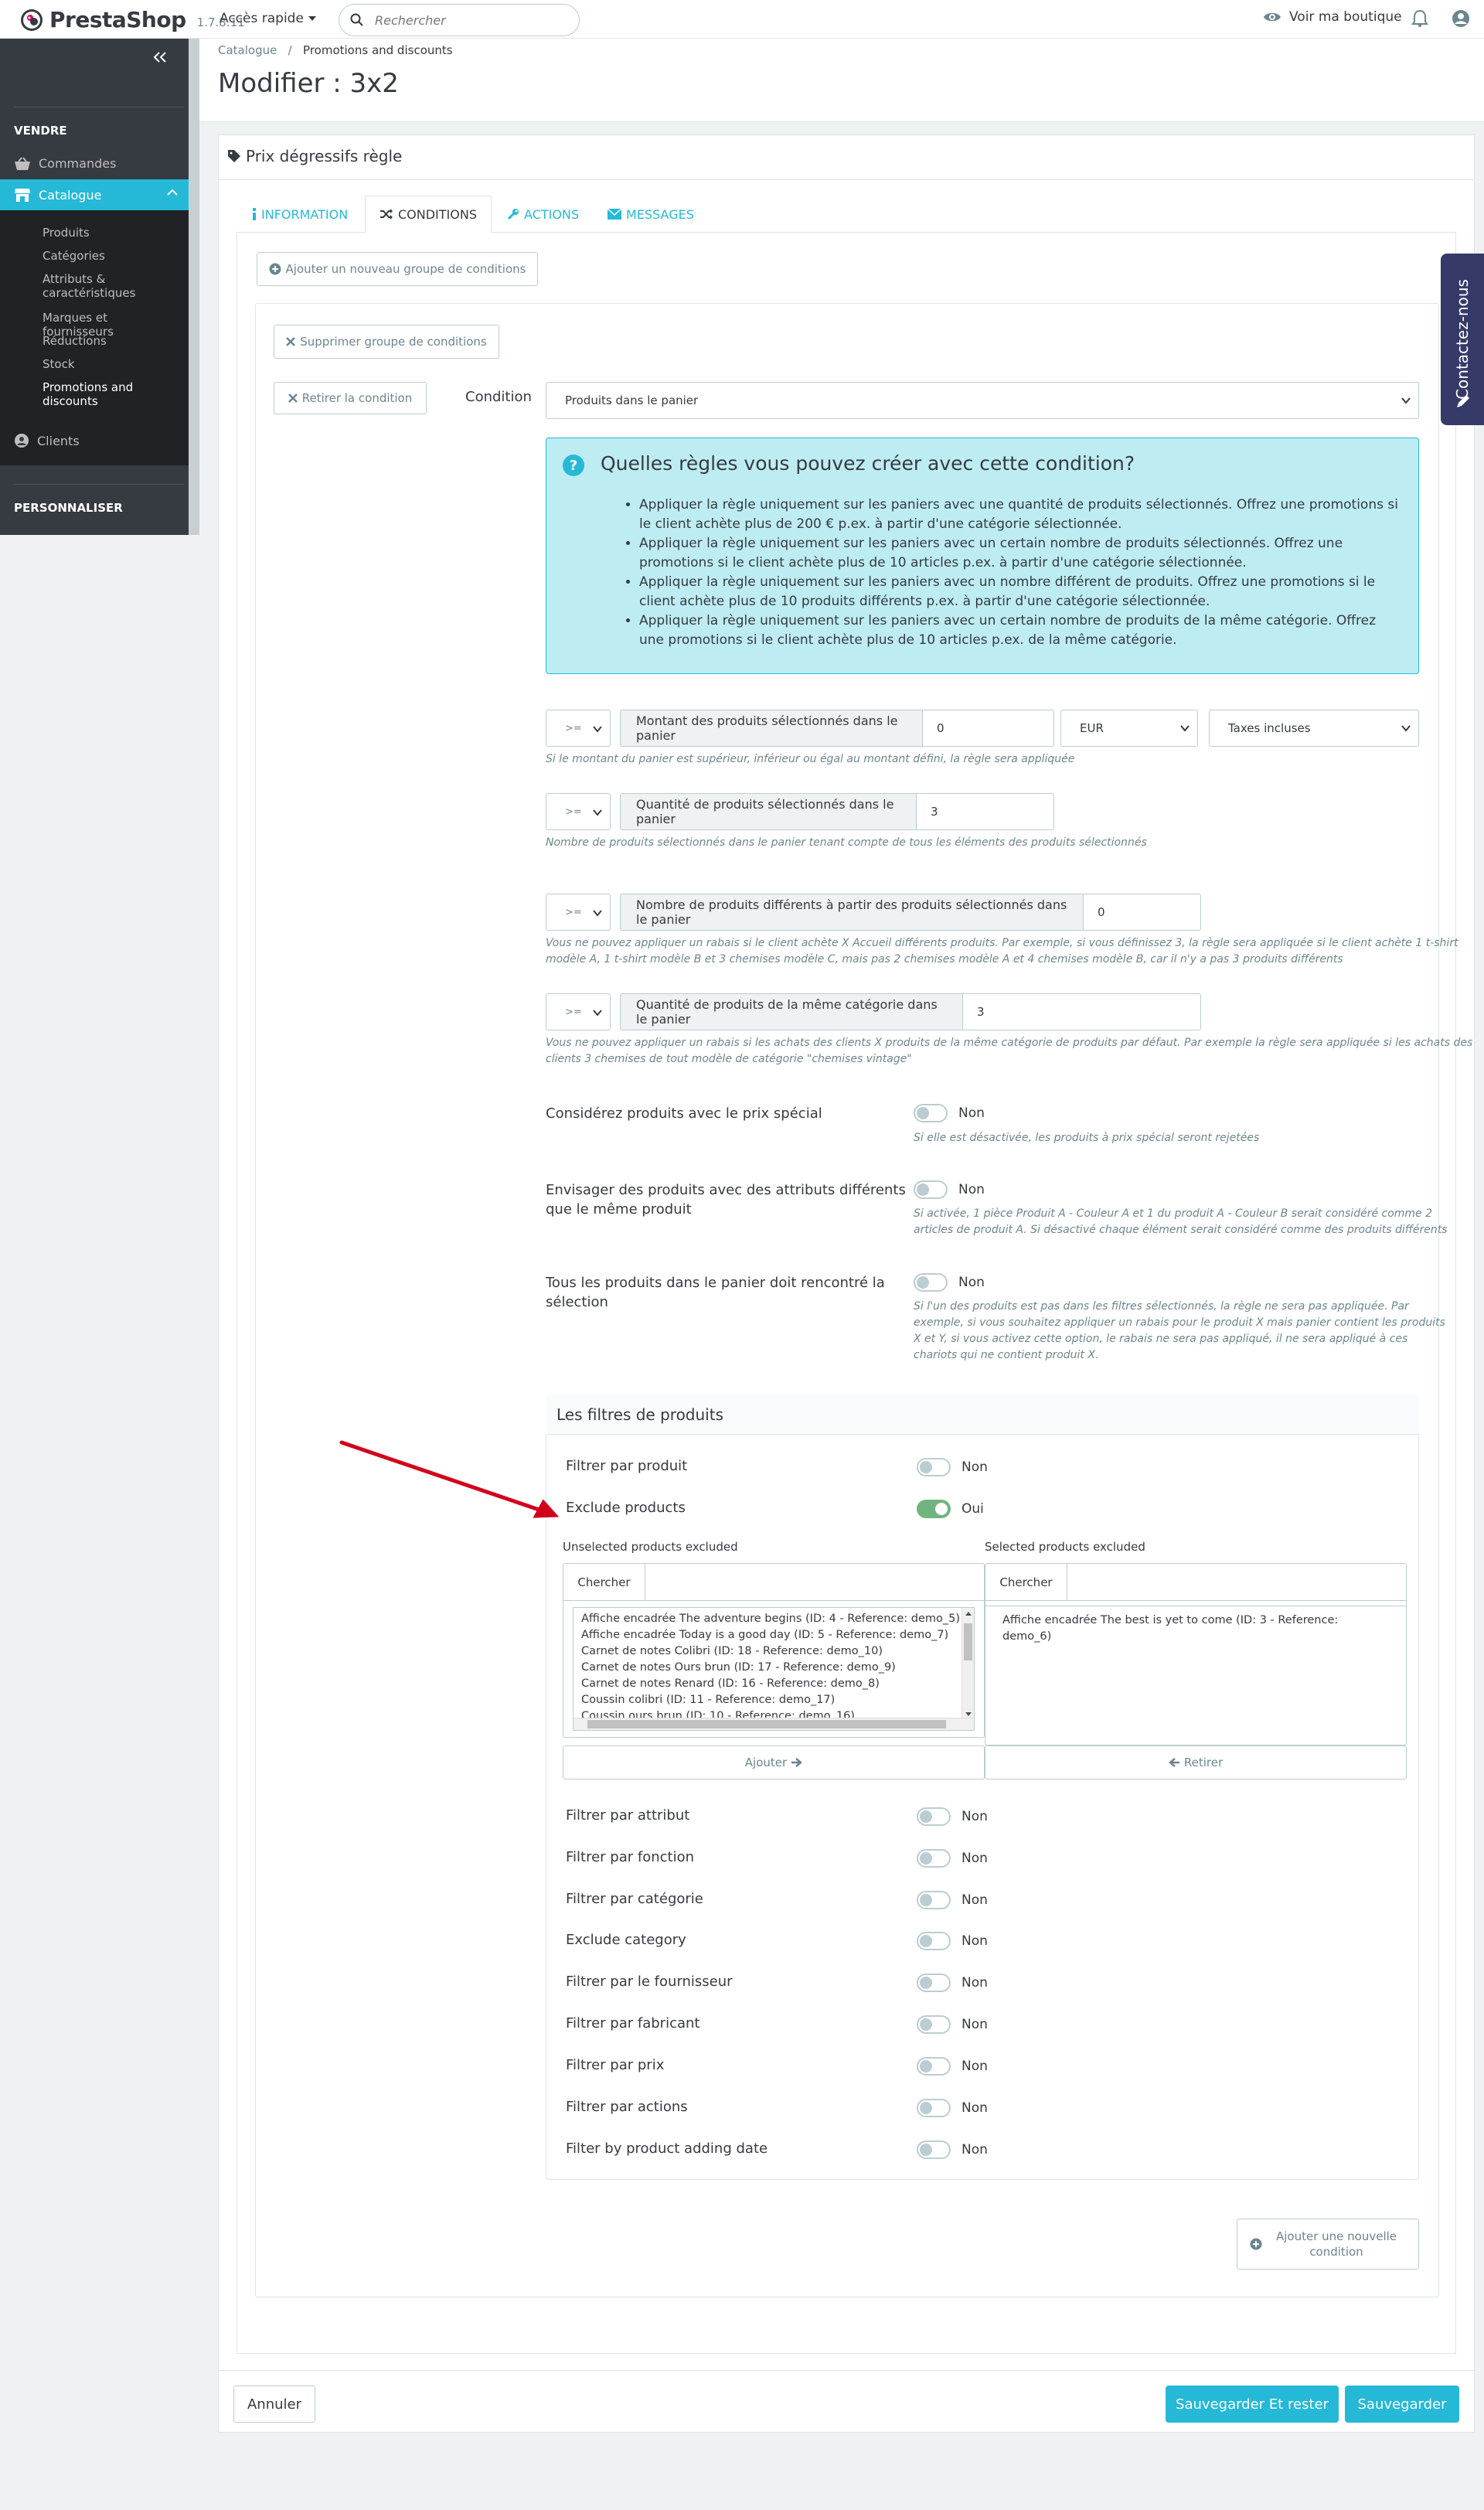 This screenshot has width=1484, height=2510. Describe the element at coordinates (112, 256) in the screenshot. I see `submenu-categories: Catégories` at that location.